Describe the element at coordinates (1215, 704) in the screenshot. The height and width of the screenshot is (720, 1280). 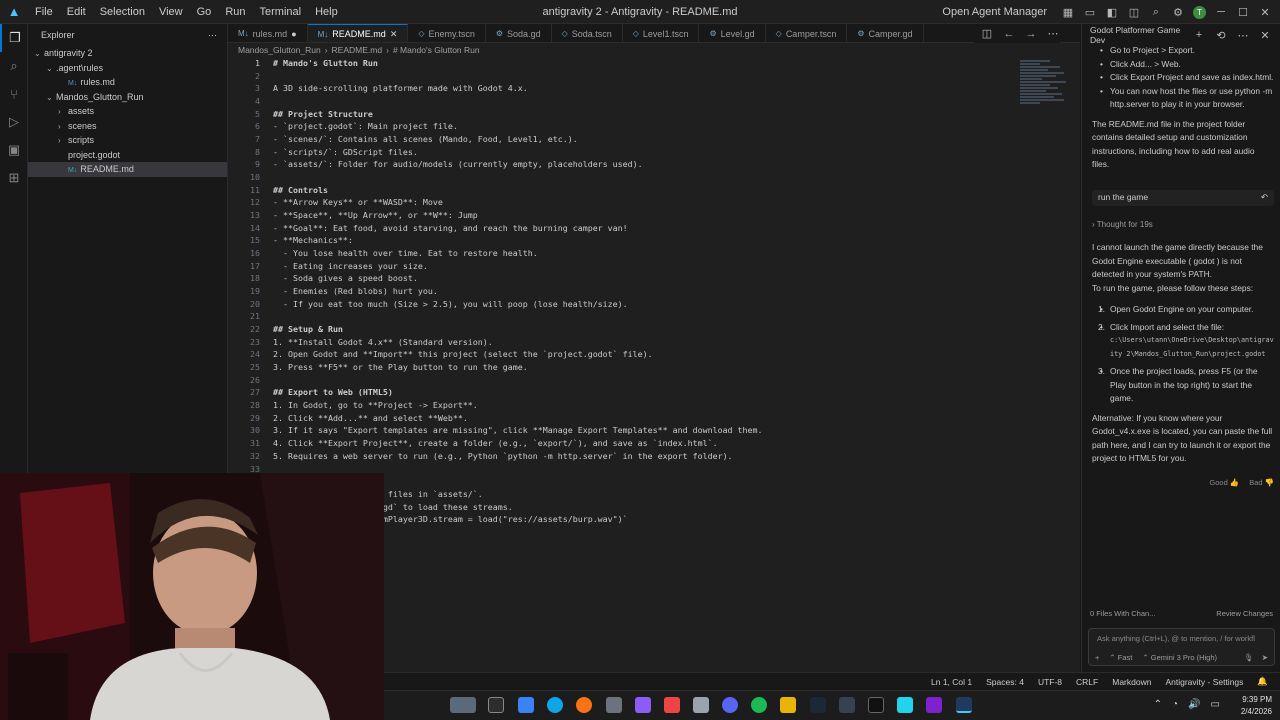
I see `battery-icon: ▭` at that location.